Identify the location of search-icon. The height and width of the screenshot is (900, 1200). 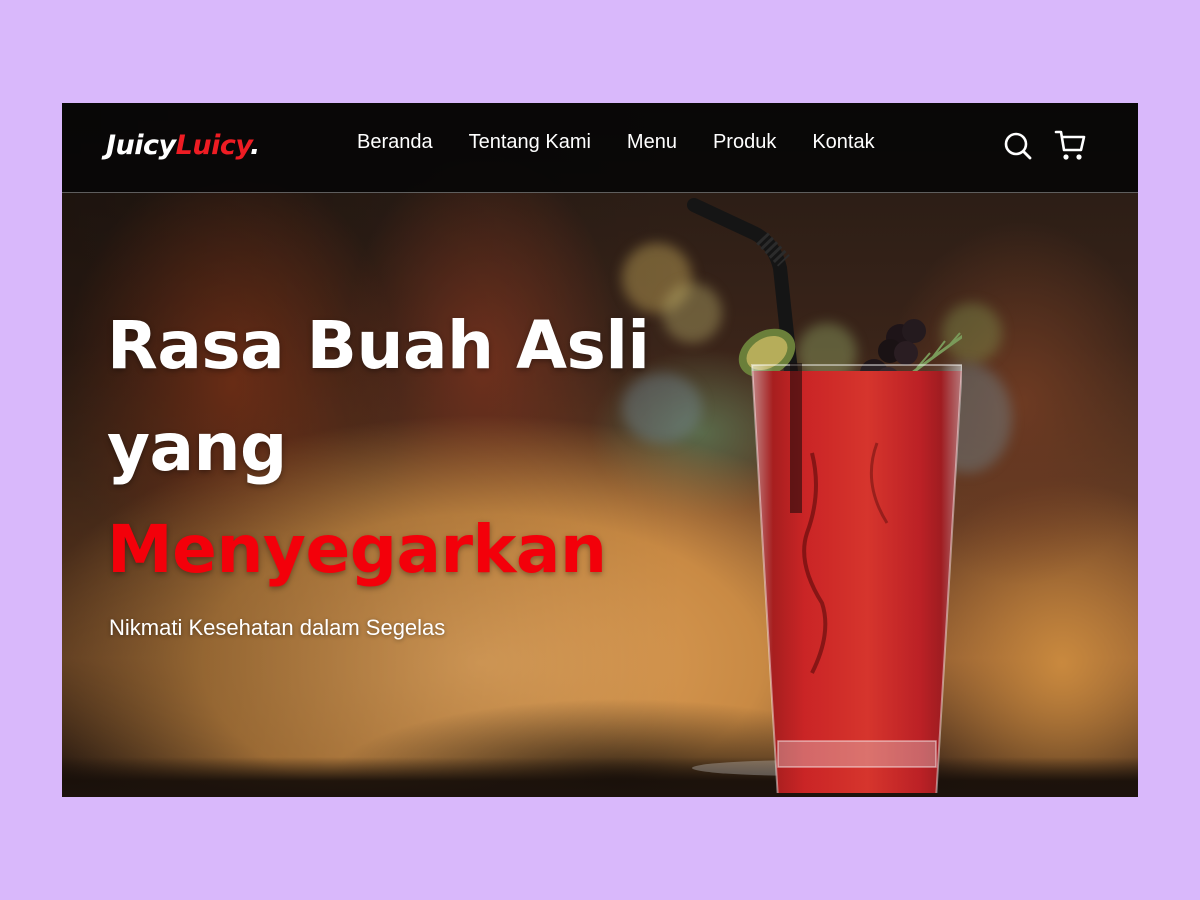
(1018, 145).